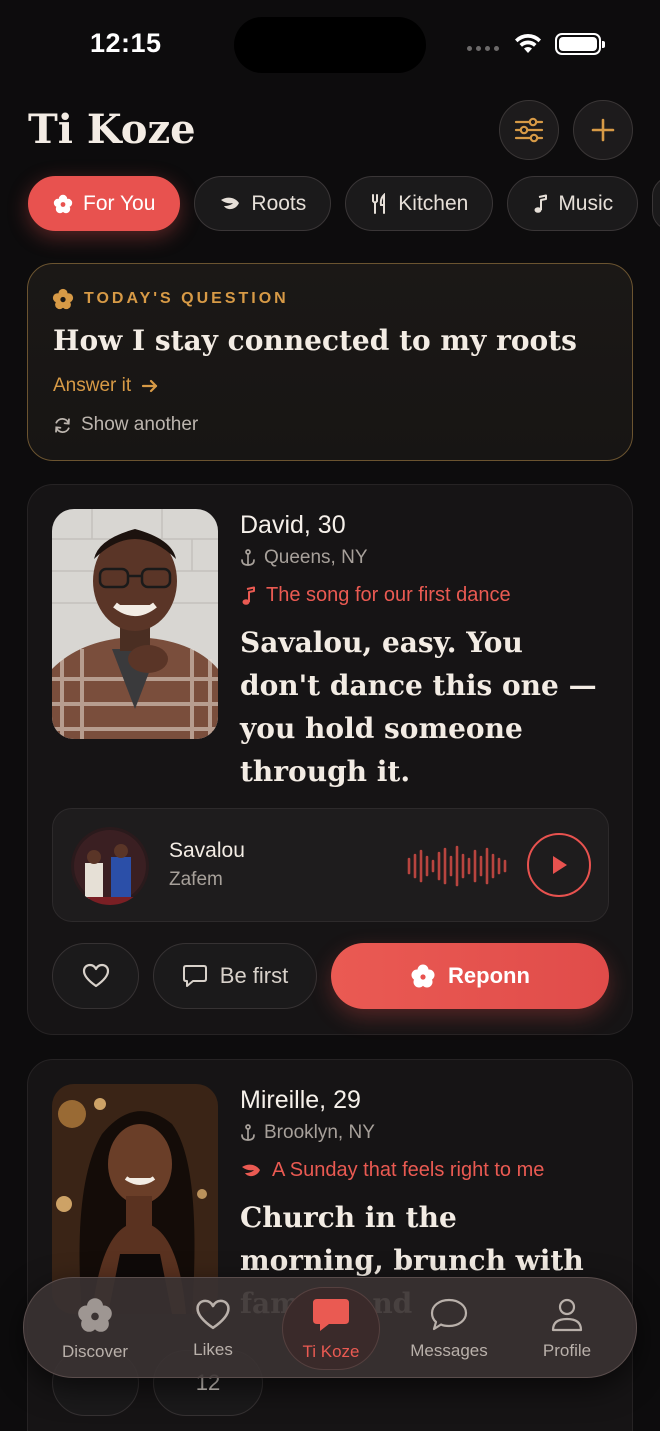  Describe the element at coordinates (62, 425) in the screenshot. I see `refresh-icon` at that location.